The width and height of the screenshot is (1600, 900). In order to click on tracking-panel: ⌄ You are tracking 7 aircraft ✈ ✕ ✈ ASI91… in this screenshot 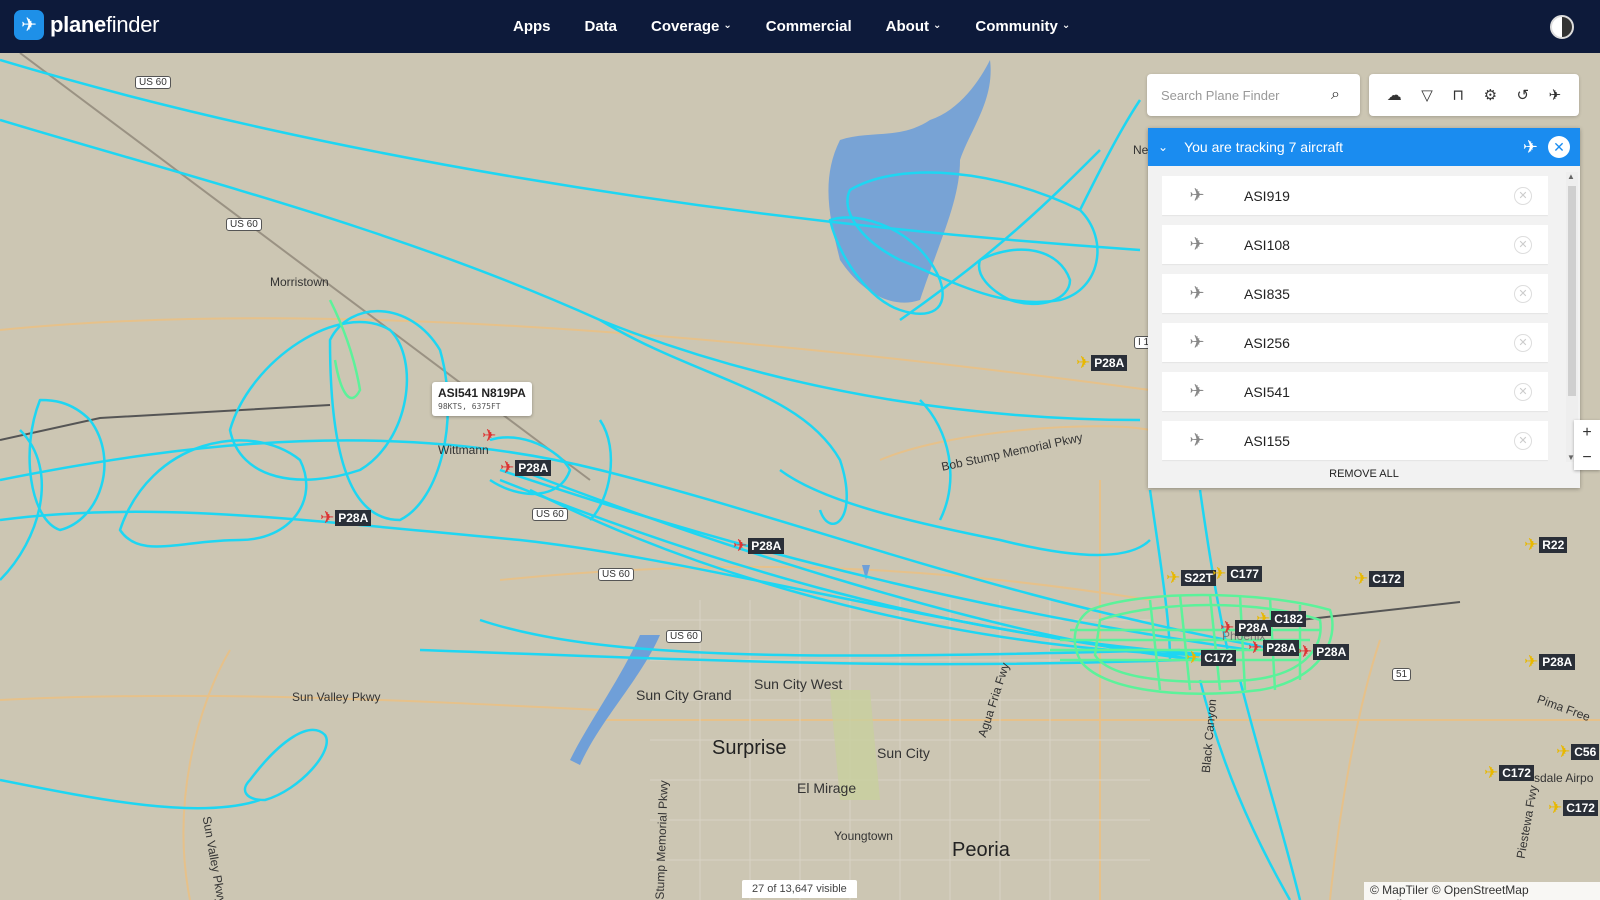, I will do `click(1364, 308)`.